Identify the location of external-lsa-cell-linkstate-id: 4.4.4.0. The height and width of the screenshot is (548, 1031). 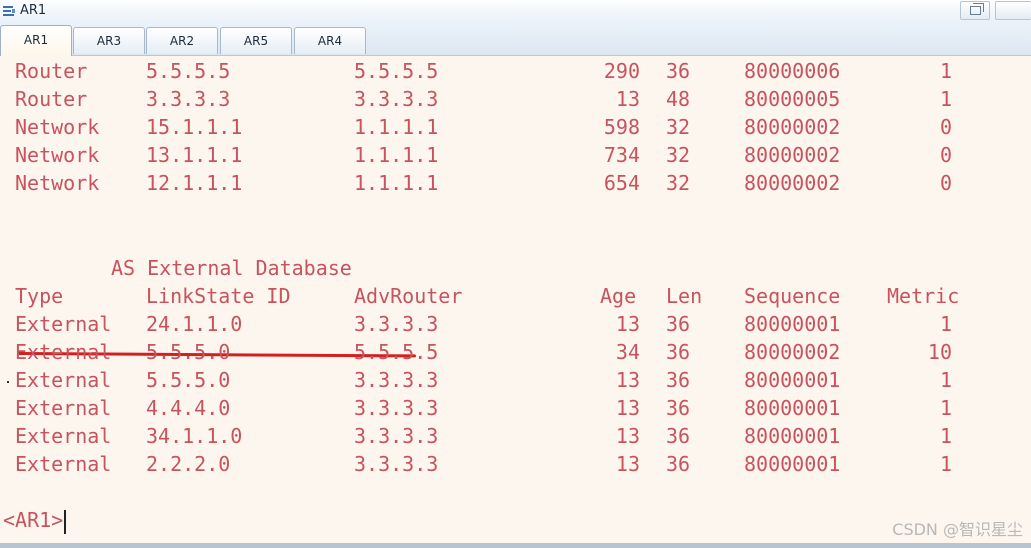
(188, 408).